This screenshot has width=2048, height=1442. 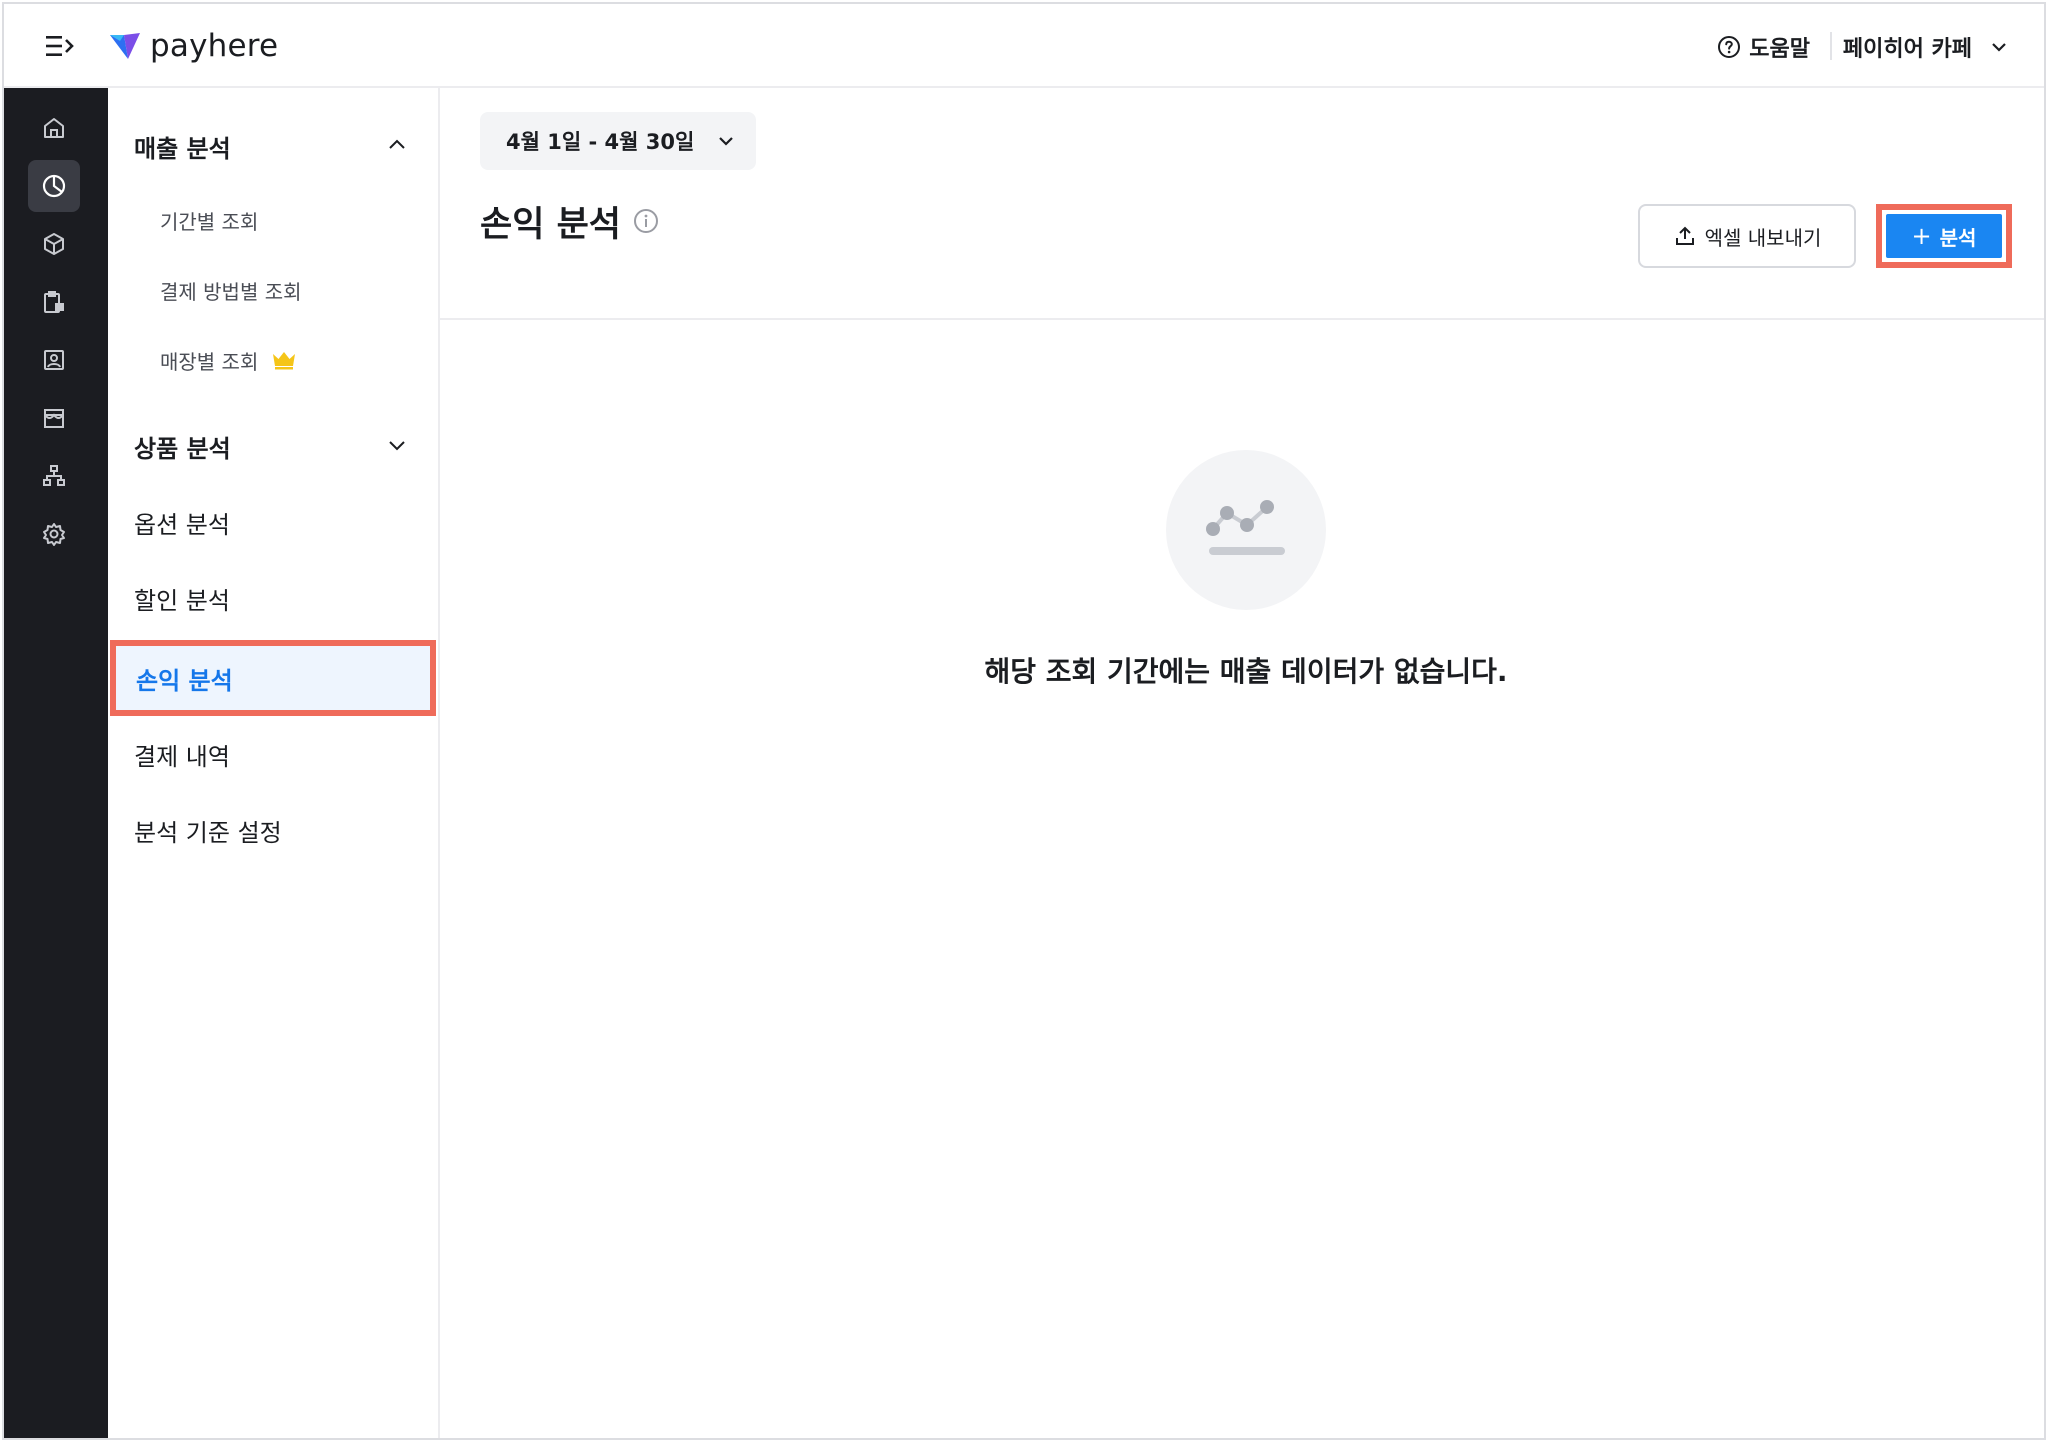 I want to click on menu-item-label: 결제 내역, so click(x=182, y=756).